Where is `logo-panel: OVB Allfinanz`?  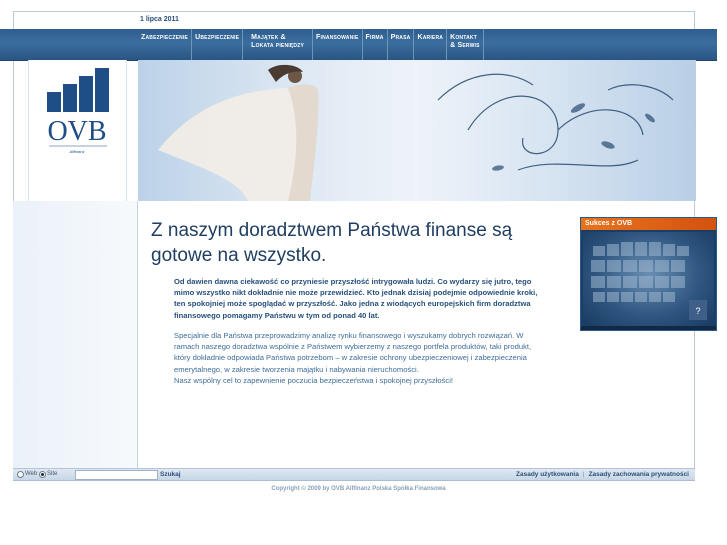 logo-panel: OVB Allfinanz is located at coordinates (77, 130).